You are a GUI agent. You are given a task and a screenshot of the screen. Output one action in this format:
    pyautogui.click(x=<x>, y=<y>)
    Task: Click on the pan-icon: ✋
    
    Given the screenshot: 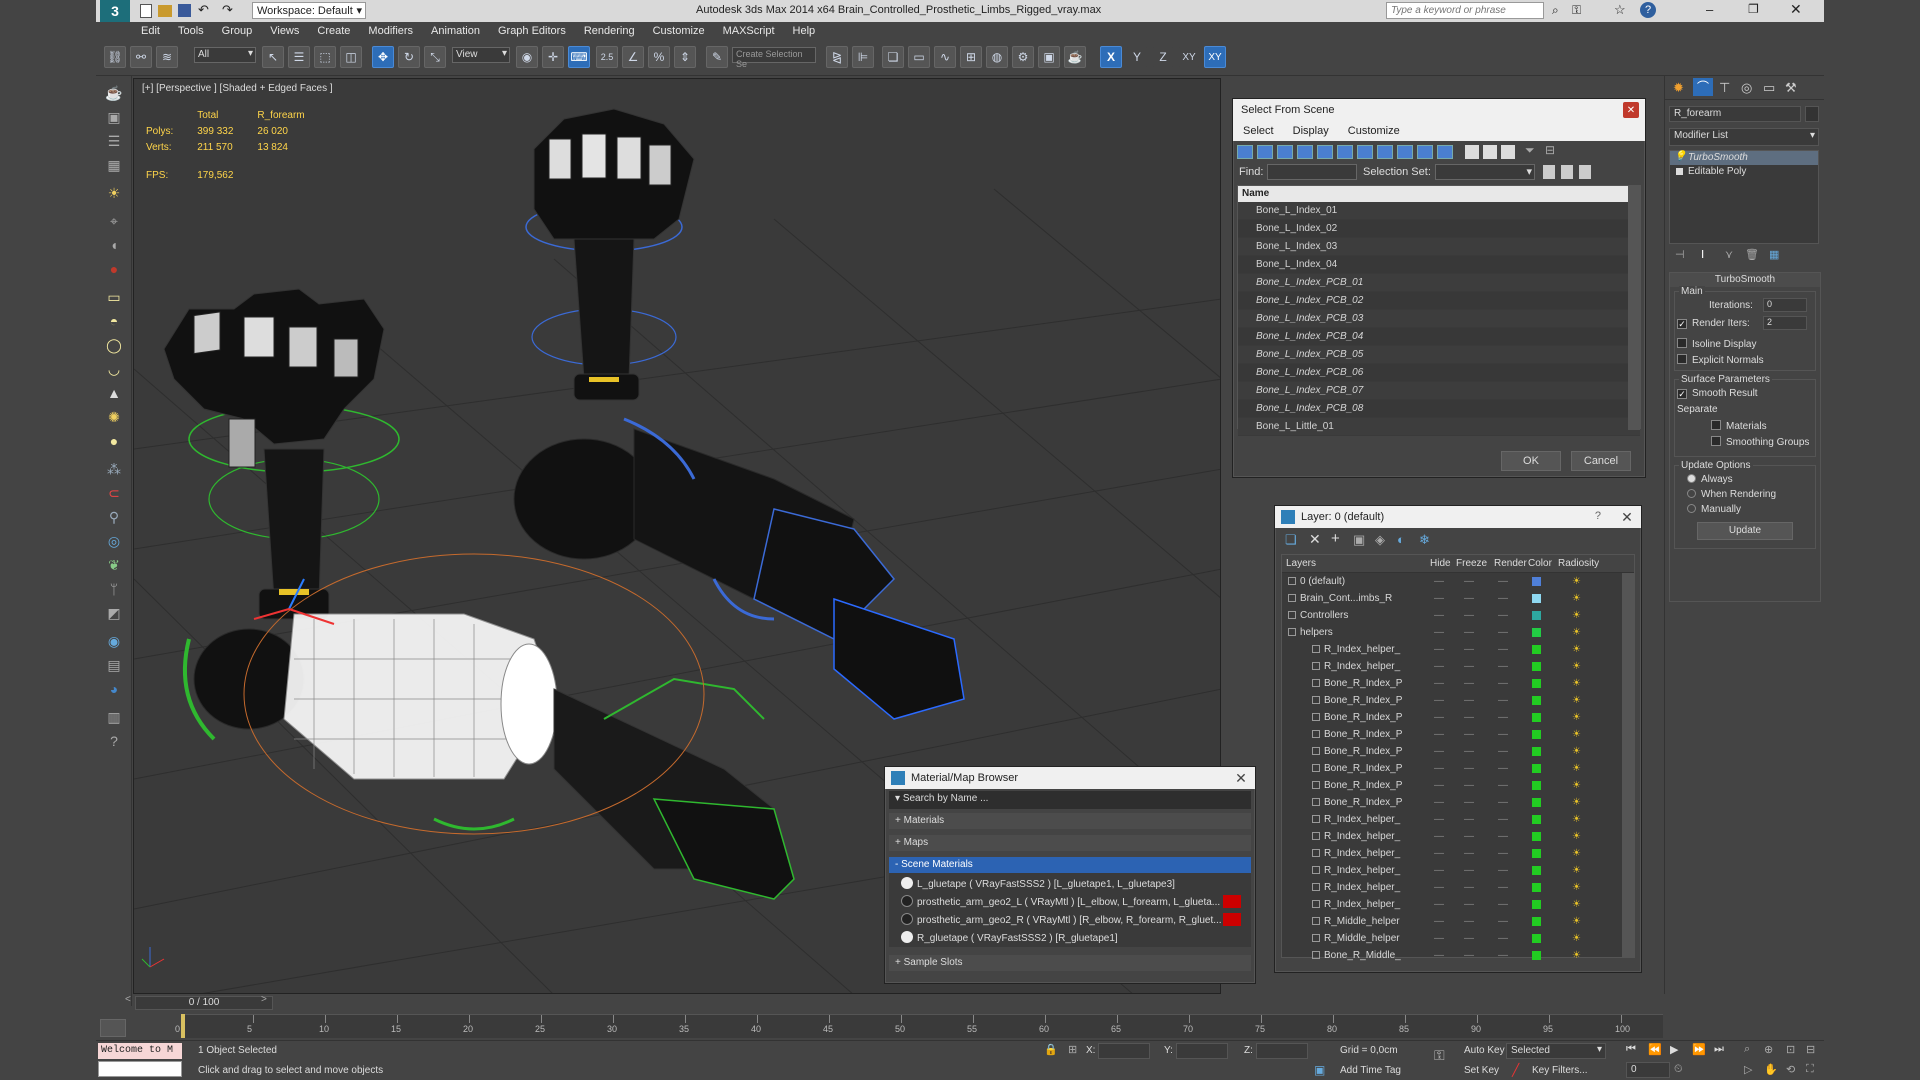 What is the action you would take?
    pyautogui.click(x=1771, y=1069)
    